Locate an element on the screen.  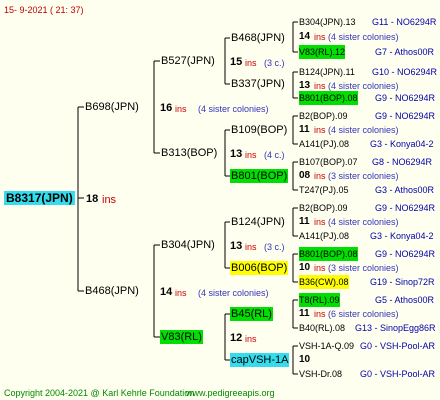
g1-queen-maternal: B468(JPN) is located at coordinates (112, 291).